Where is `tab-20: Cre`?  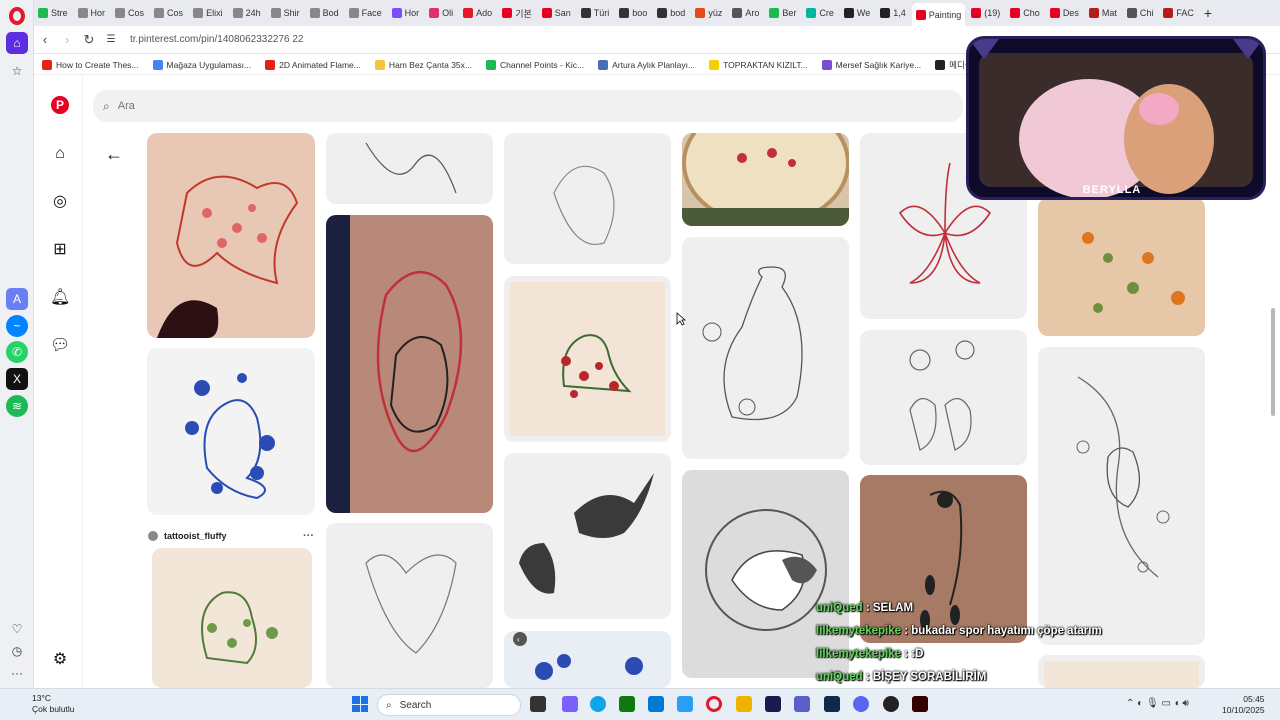 tab-20: Cre is located at coordinates (820, 13).